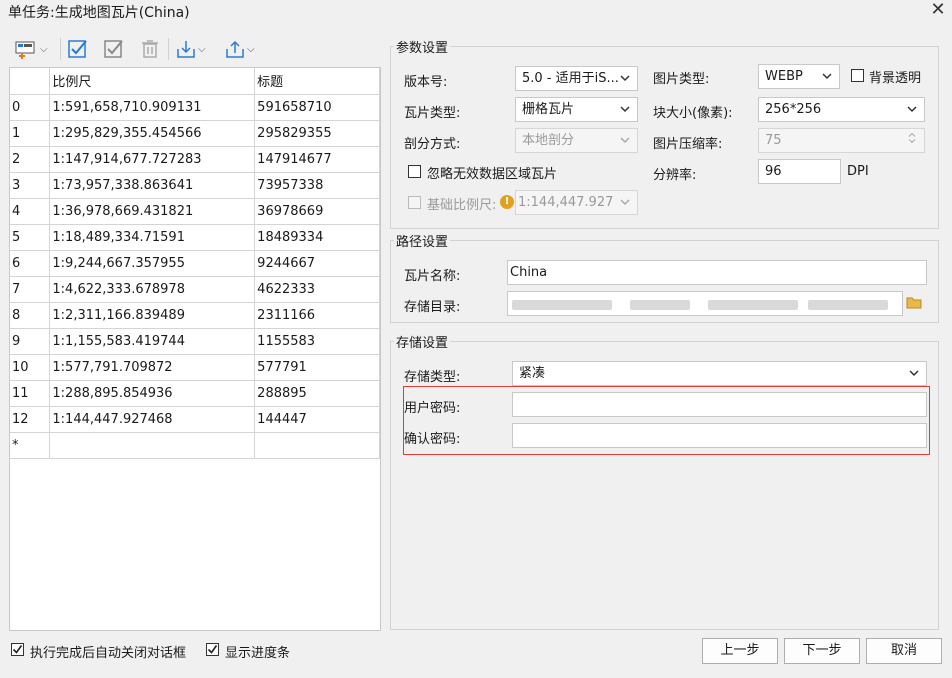 The height and width of the screenshot is (678, 952). What do you see at coordinates (317, 367) in the screenshot?
I see `title-cell: 577791` at bounding box center [317, 367].